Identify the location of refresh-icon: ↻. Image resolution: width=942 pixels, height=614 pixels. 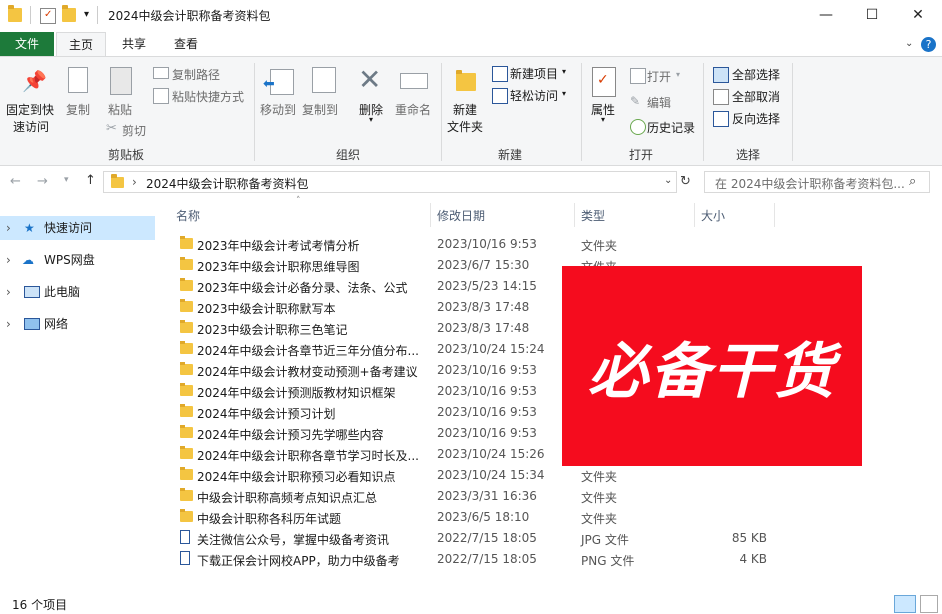
(685, 181).